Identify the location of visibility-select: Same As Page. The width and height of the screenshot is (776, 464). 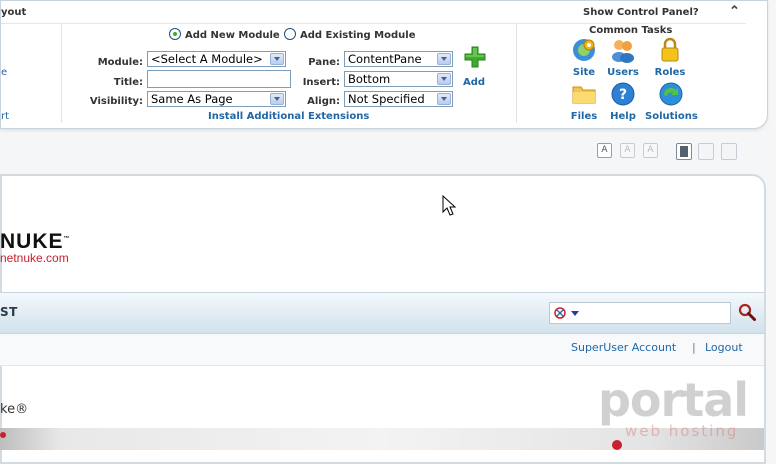
(216, 99).